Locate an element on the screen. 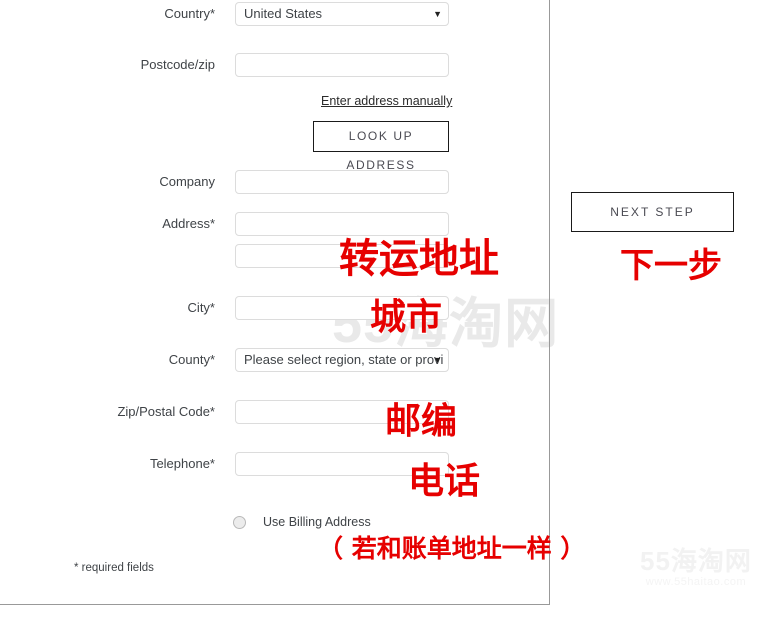 The height and width of the screenshot is (619, 782). next-step-button: NEXT STEP is located at coordinates (652, 212).